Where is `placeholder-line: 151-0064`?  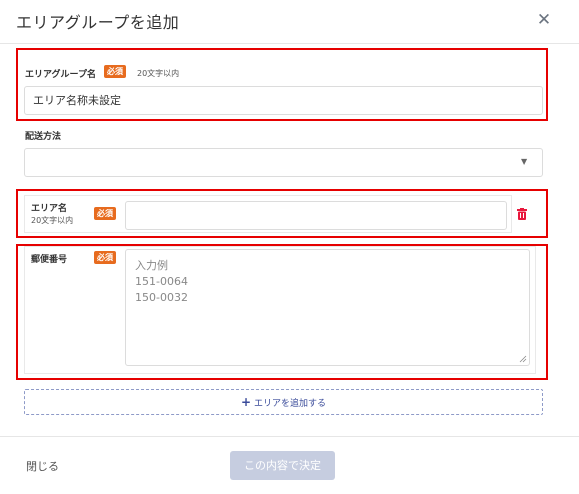 placeholder-line: 151-0064 is located at coordinates (161, 281).